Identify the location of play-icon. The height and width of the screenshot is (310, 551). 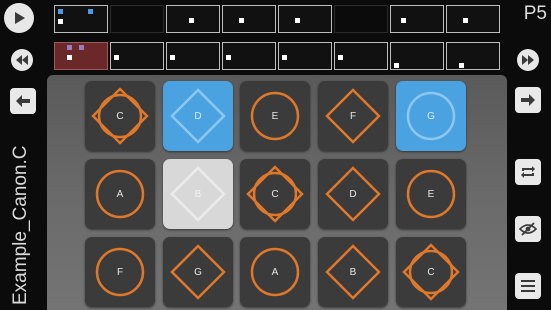
(20, 18).